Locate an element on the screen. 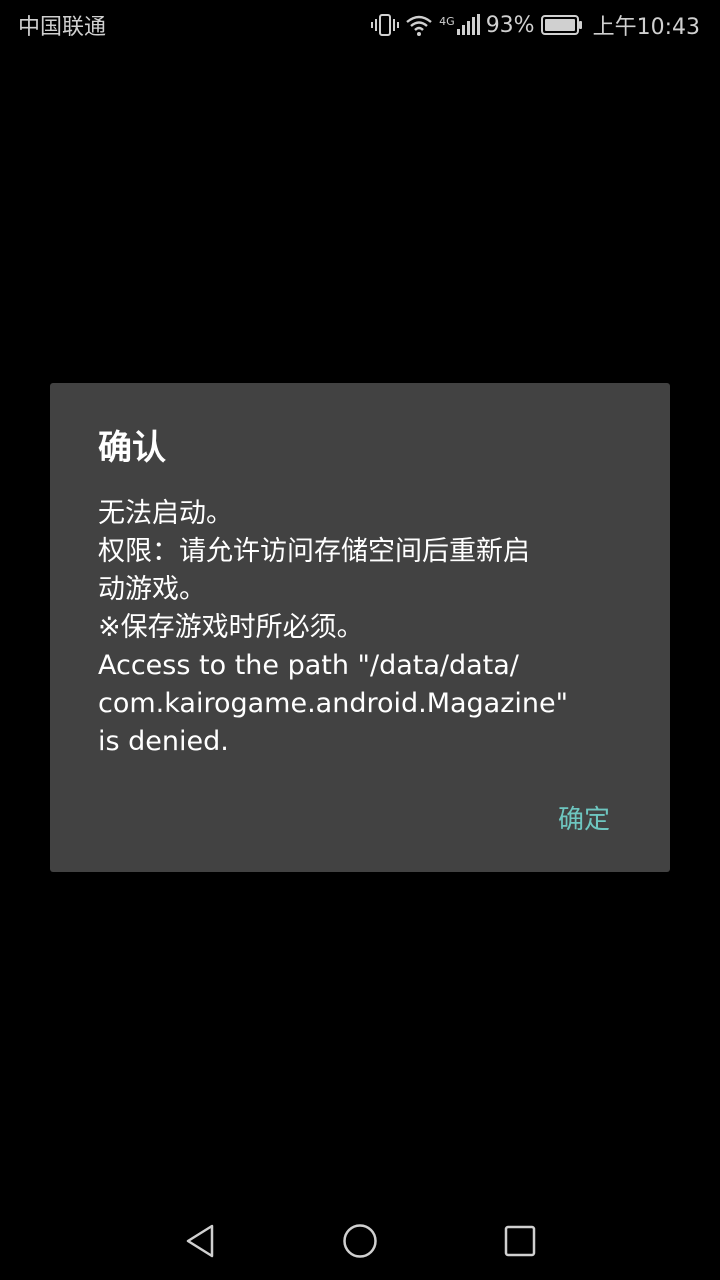  recents-icon is located at coordinates (520, 1243).